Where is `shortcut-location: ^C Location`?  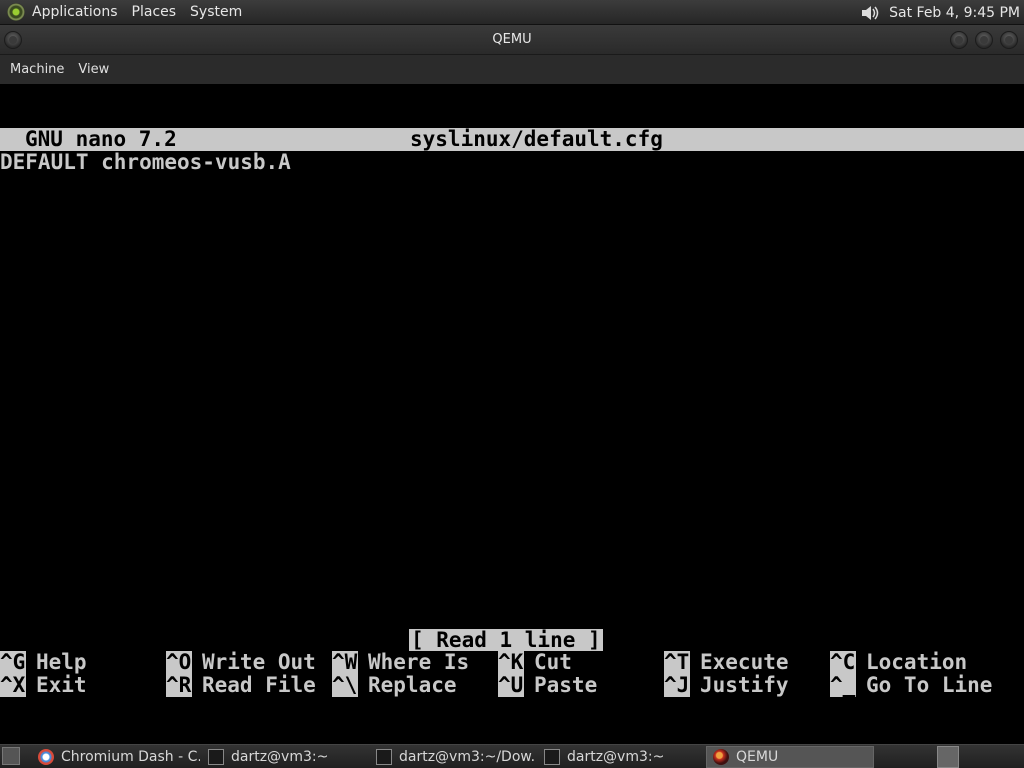
shortcut-location: ^C Location is located at coordinates (898, 662).